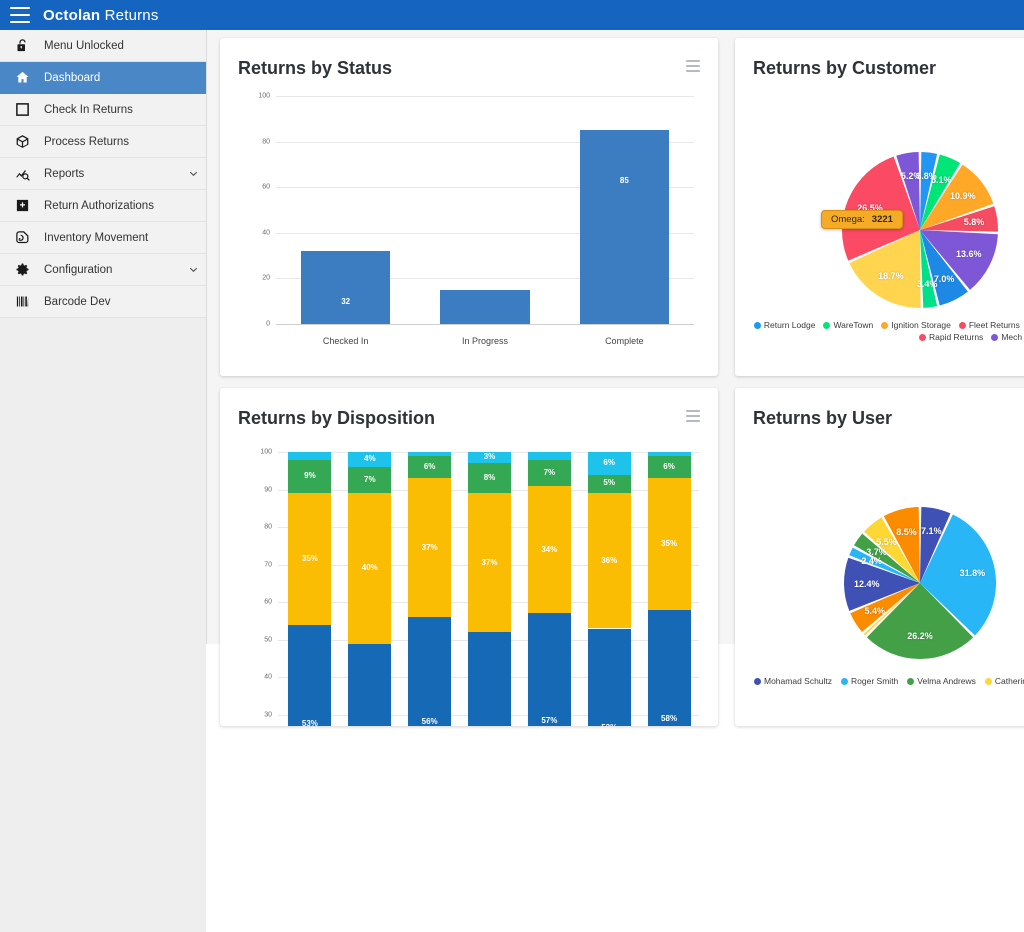 The height and width of the screenshot is (932, 1024). I want to click on legend-label: Ignition Storage, so click(921, 325).